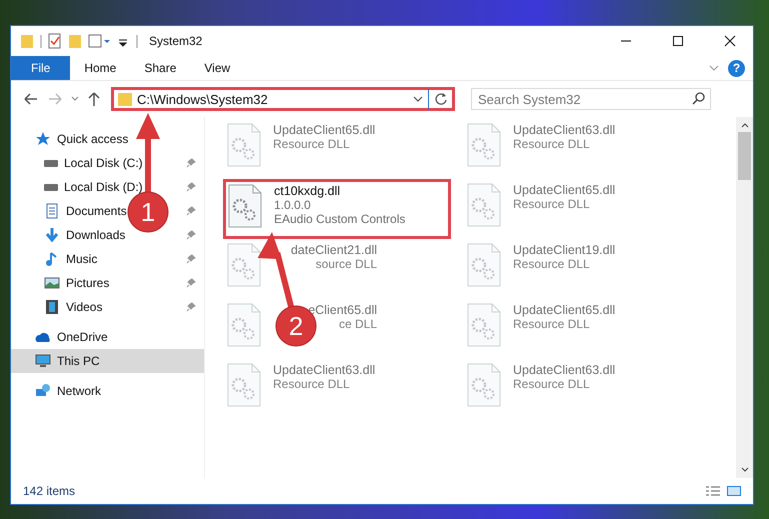 This screenshot has height=519, width=769. What do you see at coordinates (217, 68) in the screenshot?
I see `ribbon-tab: View` at bounding box center [217, 68].